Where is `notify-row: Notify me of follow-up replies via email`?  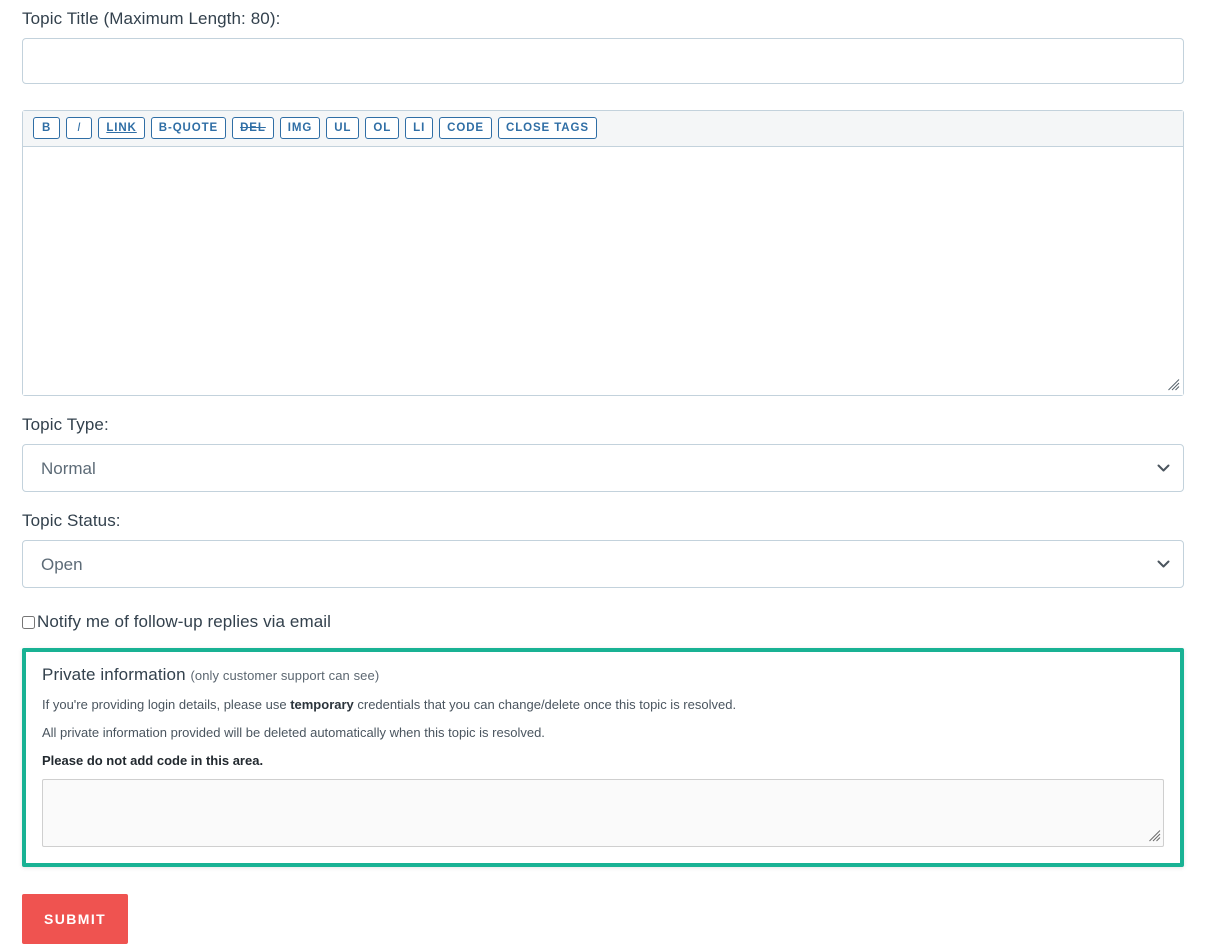
notify-row: Notify me of follow-up replies via email is located at coordinates (603, 622).